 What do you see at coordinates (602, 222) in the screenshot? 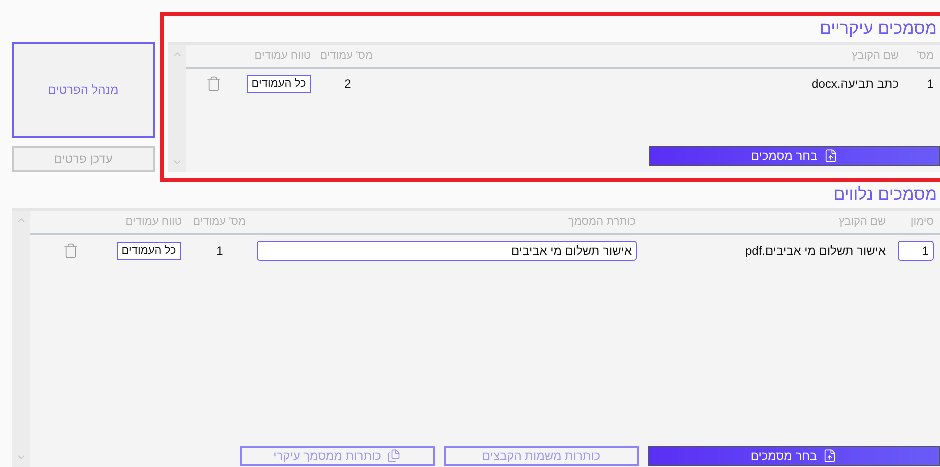
I see `column-header: כותרת המסמך` at bounding box center [602, 222].